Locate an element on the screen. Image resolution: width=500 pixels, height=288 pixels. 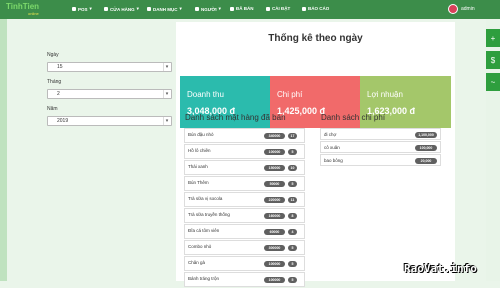
year-value: 2019 is located at coordinates (63, 121).